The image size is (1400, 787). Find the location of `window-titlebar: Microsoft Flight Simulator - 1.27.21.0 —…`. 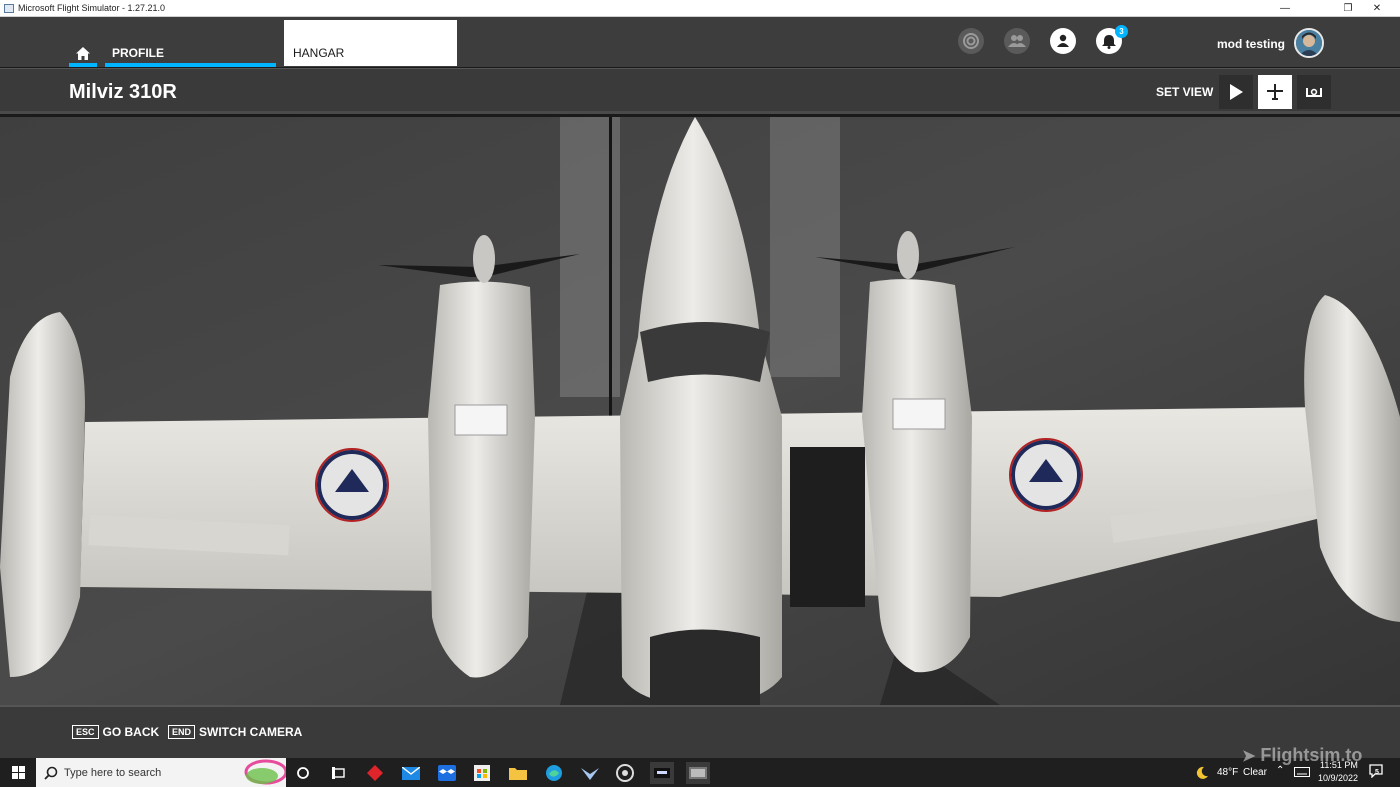

window-titlebar: Microsoft Flight Simulator - 1.27.21.0 —… is located at coordinates (700, 8).